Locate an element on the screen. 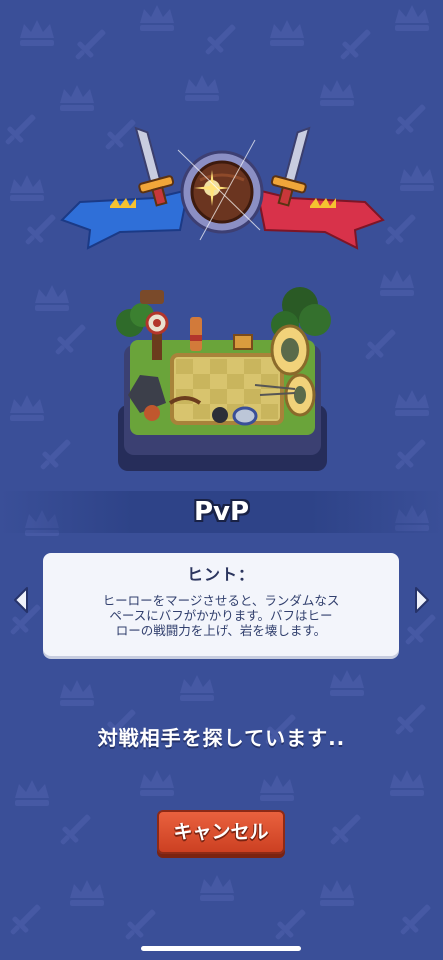 The width and height of the screenshot is (443, 960). home-indicator is located at coordinates (221, 948).